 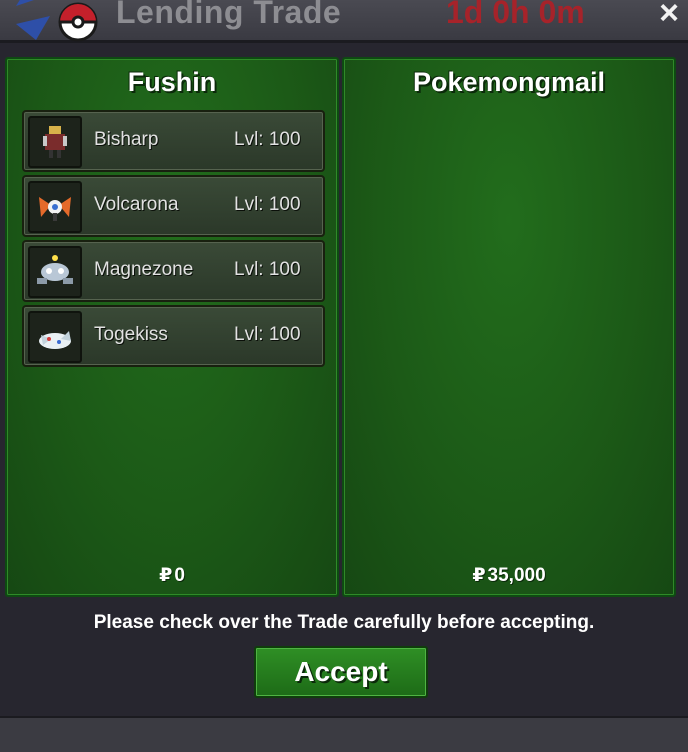 What do you see at coordinates (179, 575) in the screenshot?
I see `left-money-amount: 0` at bounding box center [179, 575].